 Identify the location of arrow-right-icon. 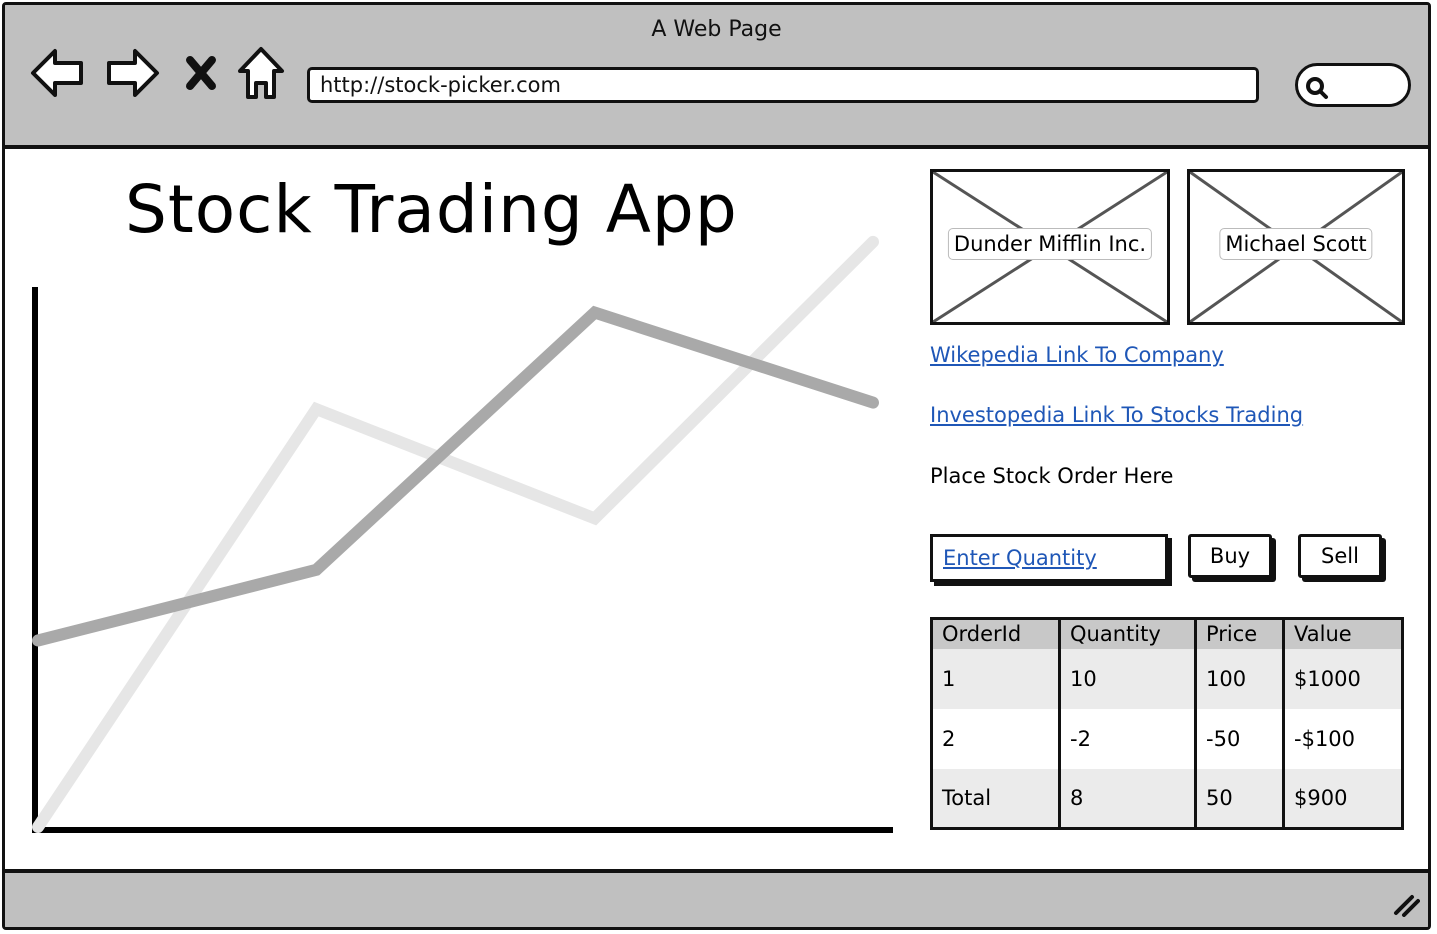
(133, 75).